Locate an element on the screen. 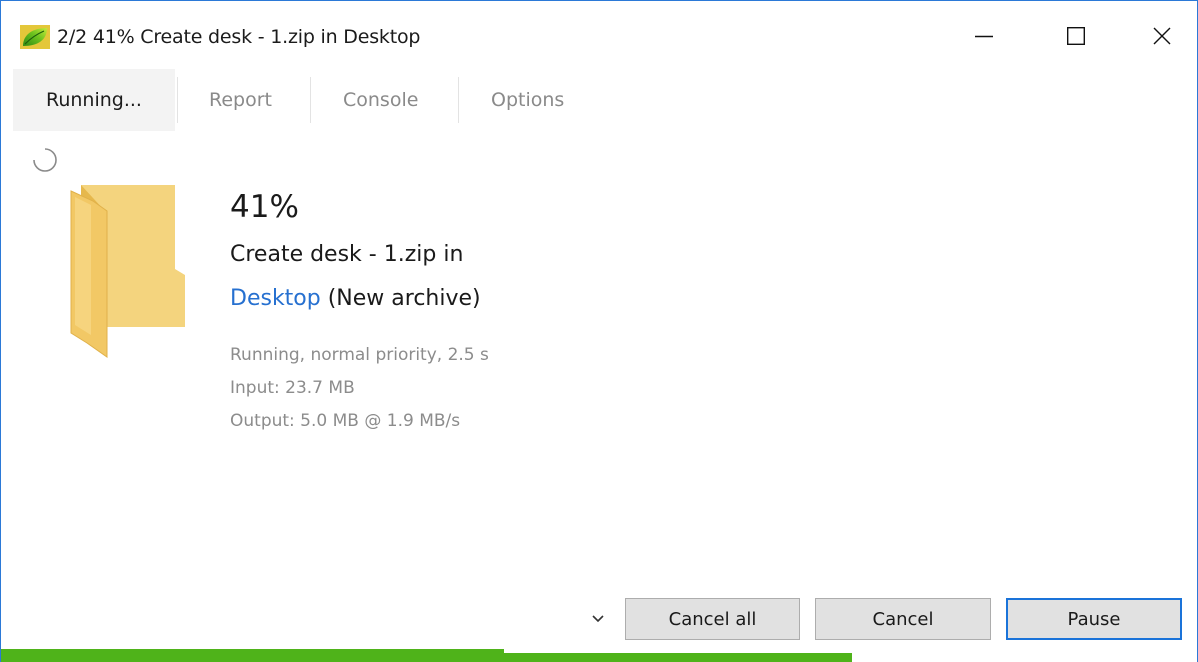 The height and width of the screenshot is (662, 1198). close-button is located at coordinates (1162, 36).